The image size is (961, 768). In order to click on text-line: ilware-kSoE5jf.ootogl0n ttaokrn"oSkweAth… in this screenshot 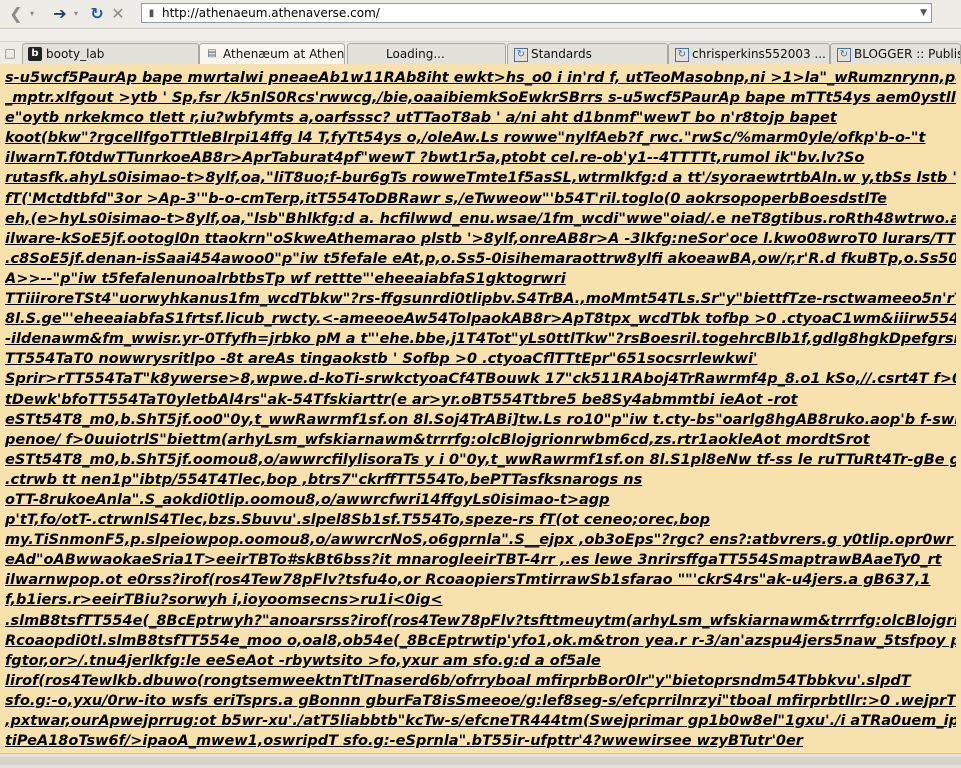, I will do `click(480, 239)`.